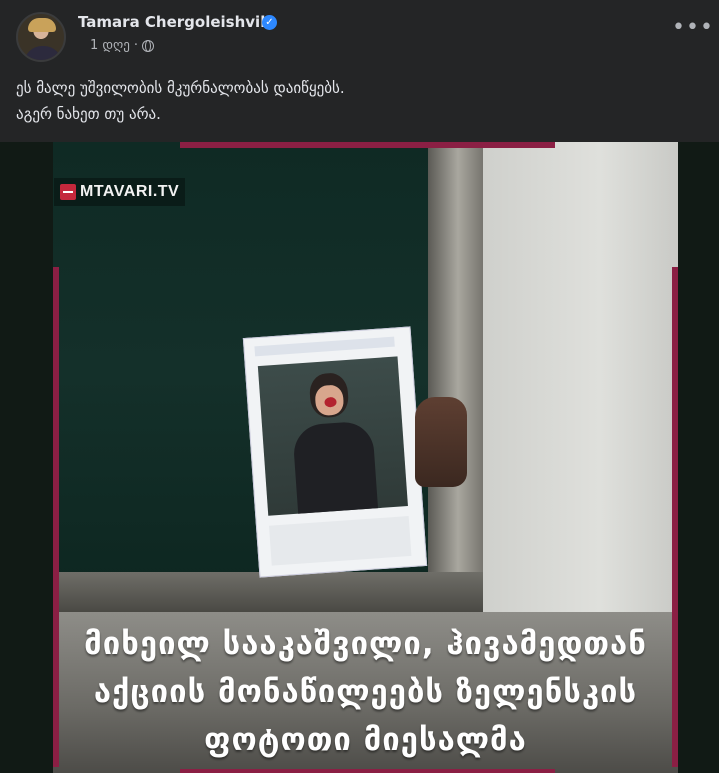 The height and width of the screenshot is (773, 719). I want to click on logo-mark-icon, so click(68, 192).